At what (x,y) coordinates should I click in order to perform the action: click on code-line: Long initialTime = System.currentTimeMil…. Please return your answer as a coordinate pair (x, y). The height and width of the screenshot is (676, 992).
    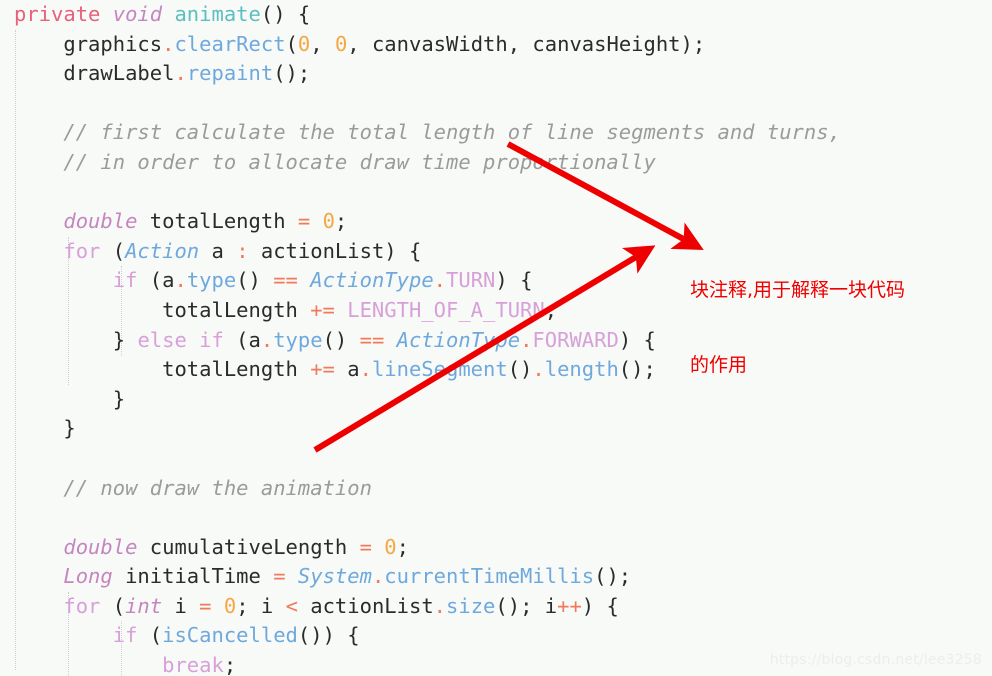
    Looking at the image, I should click on (496, 577).